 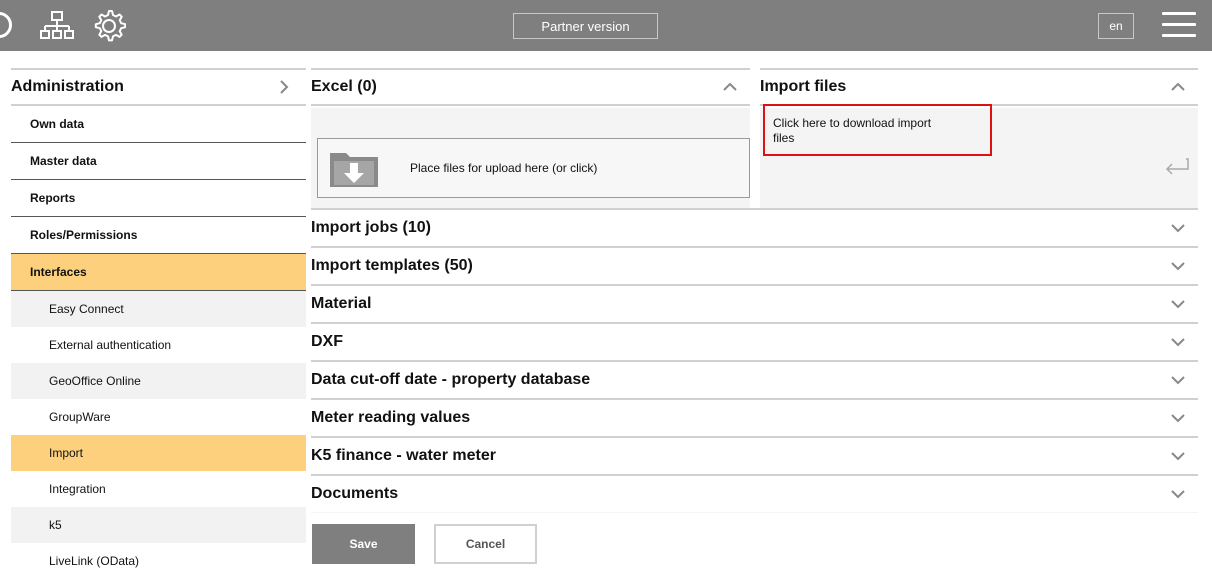 I want to click on folder-download-icon, so click(x=354, y=170).